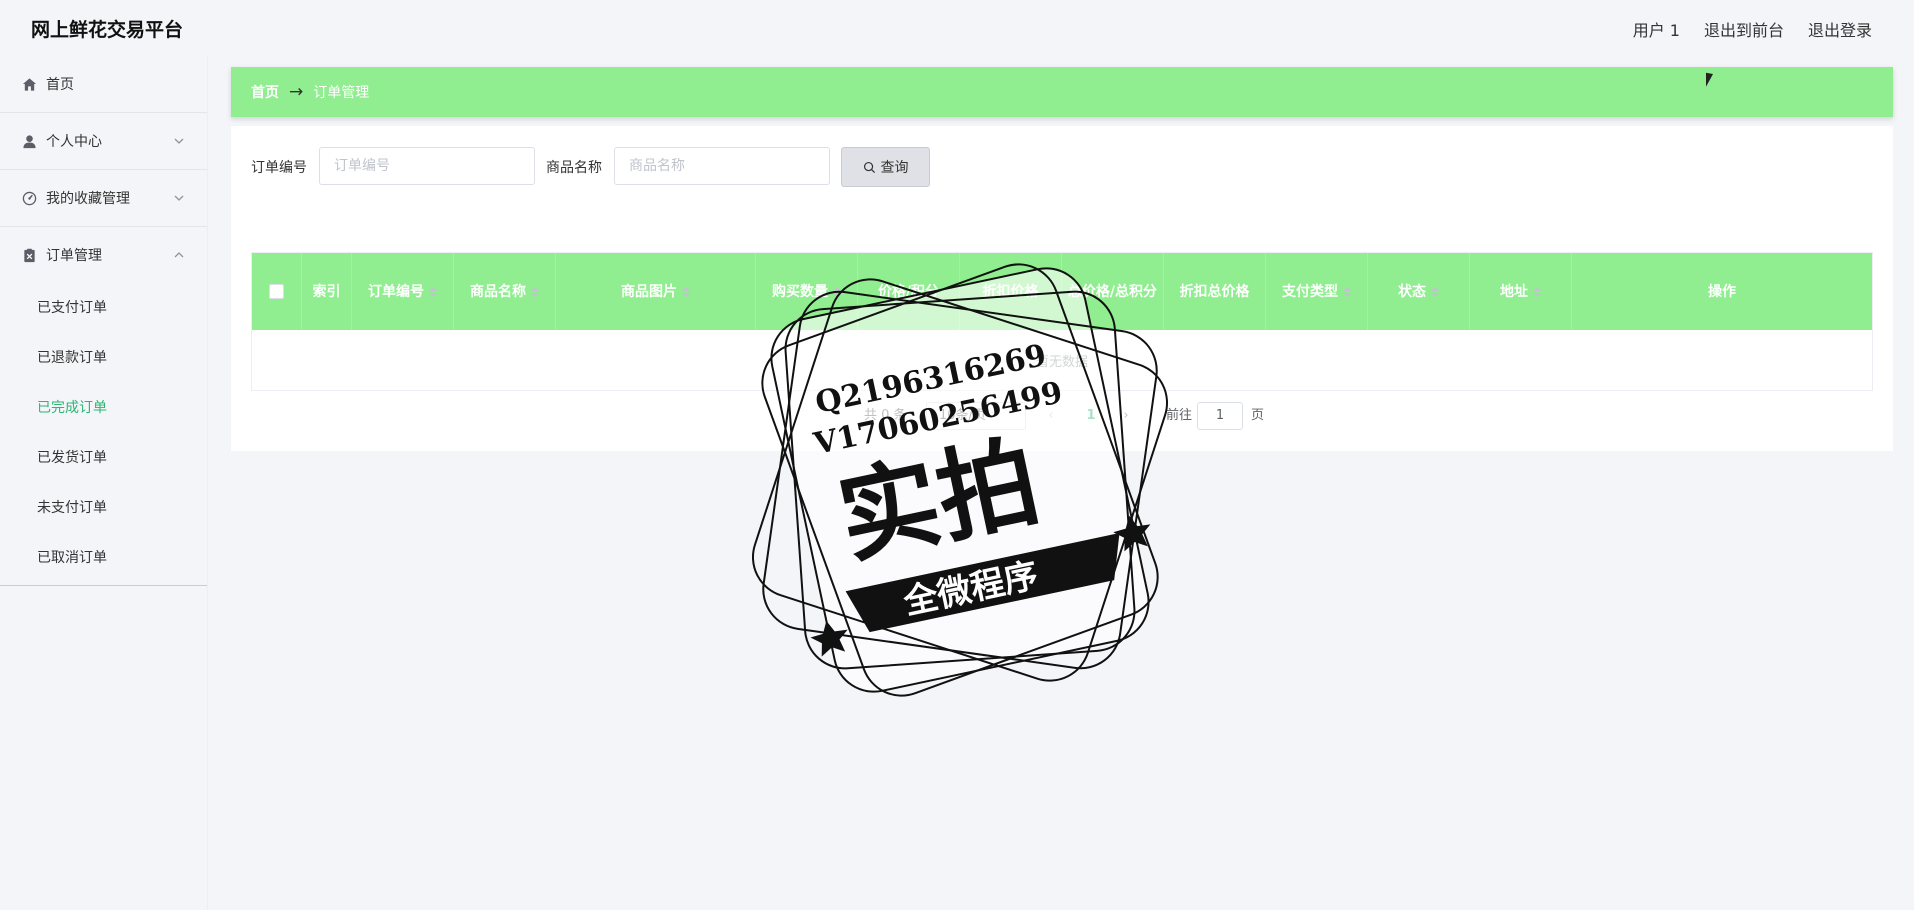 The image size is (1914, 910). I want to click on column-header: 订单编号, so click(403, 291).